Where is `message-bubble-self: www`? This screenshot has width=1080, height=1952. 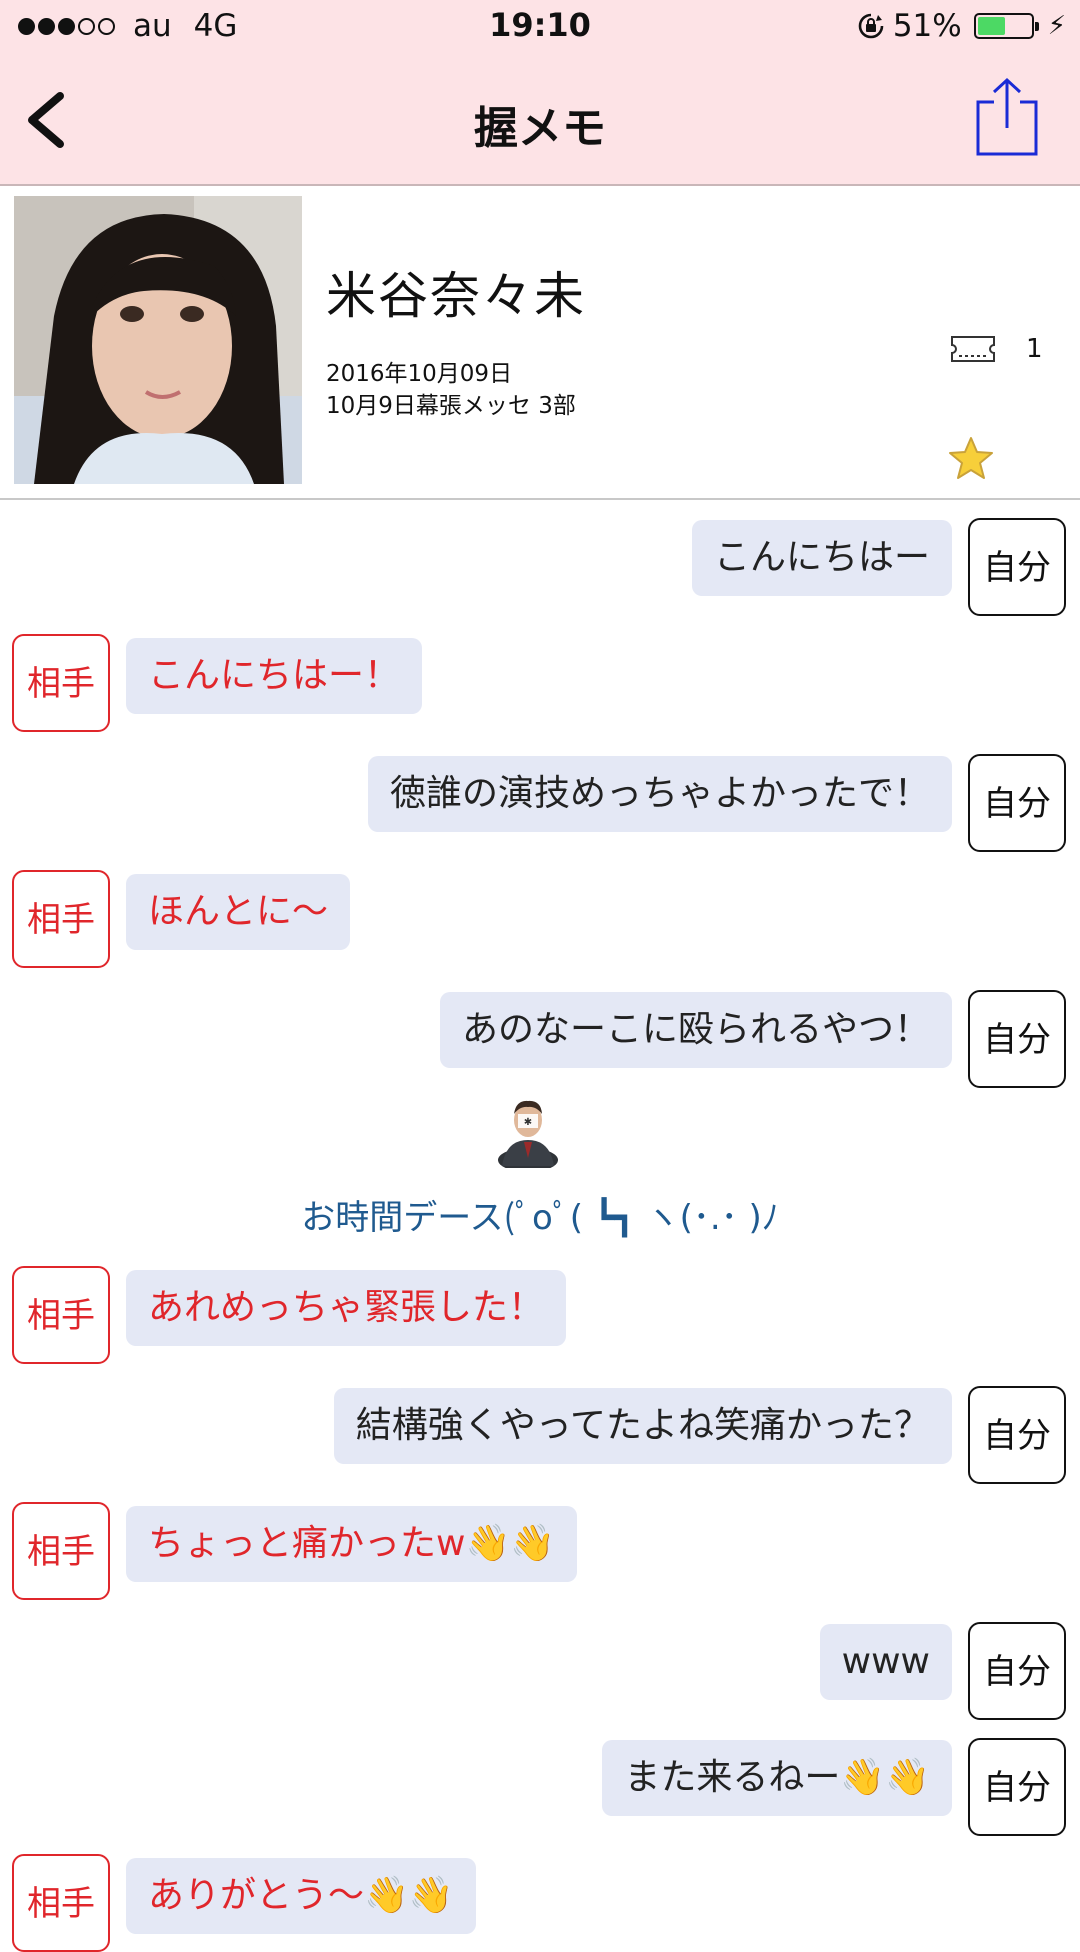 message-bubble-self: www is located at coordinates (885, 1662).